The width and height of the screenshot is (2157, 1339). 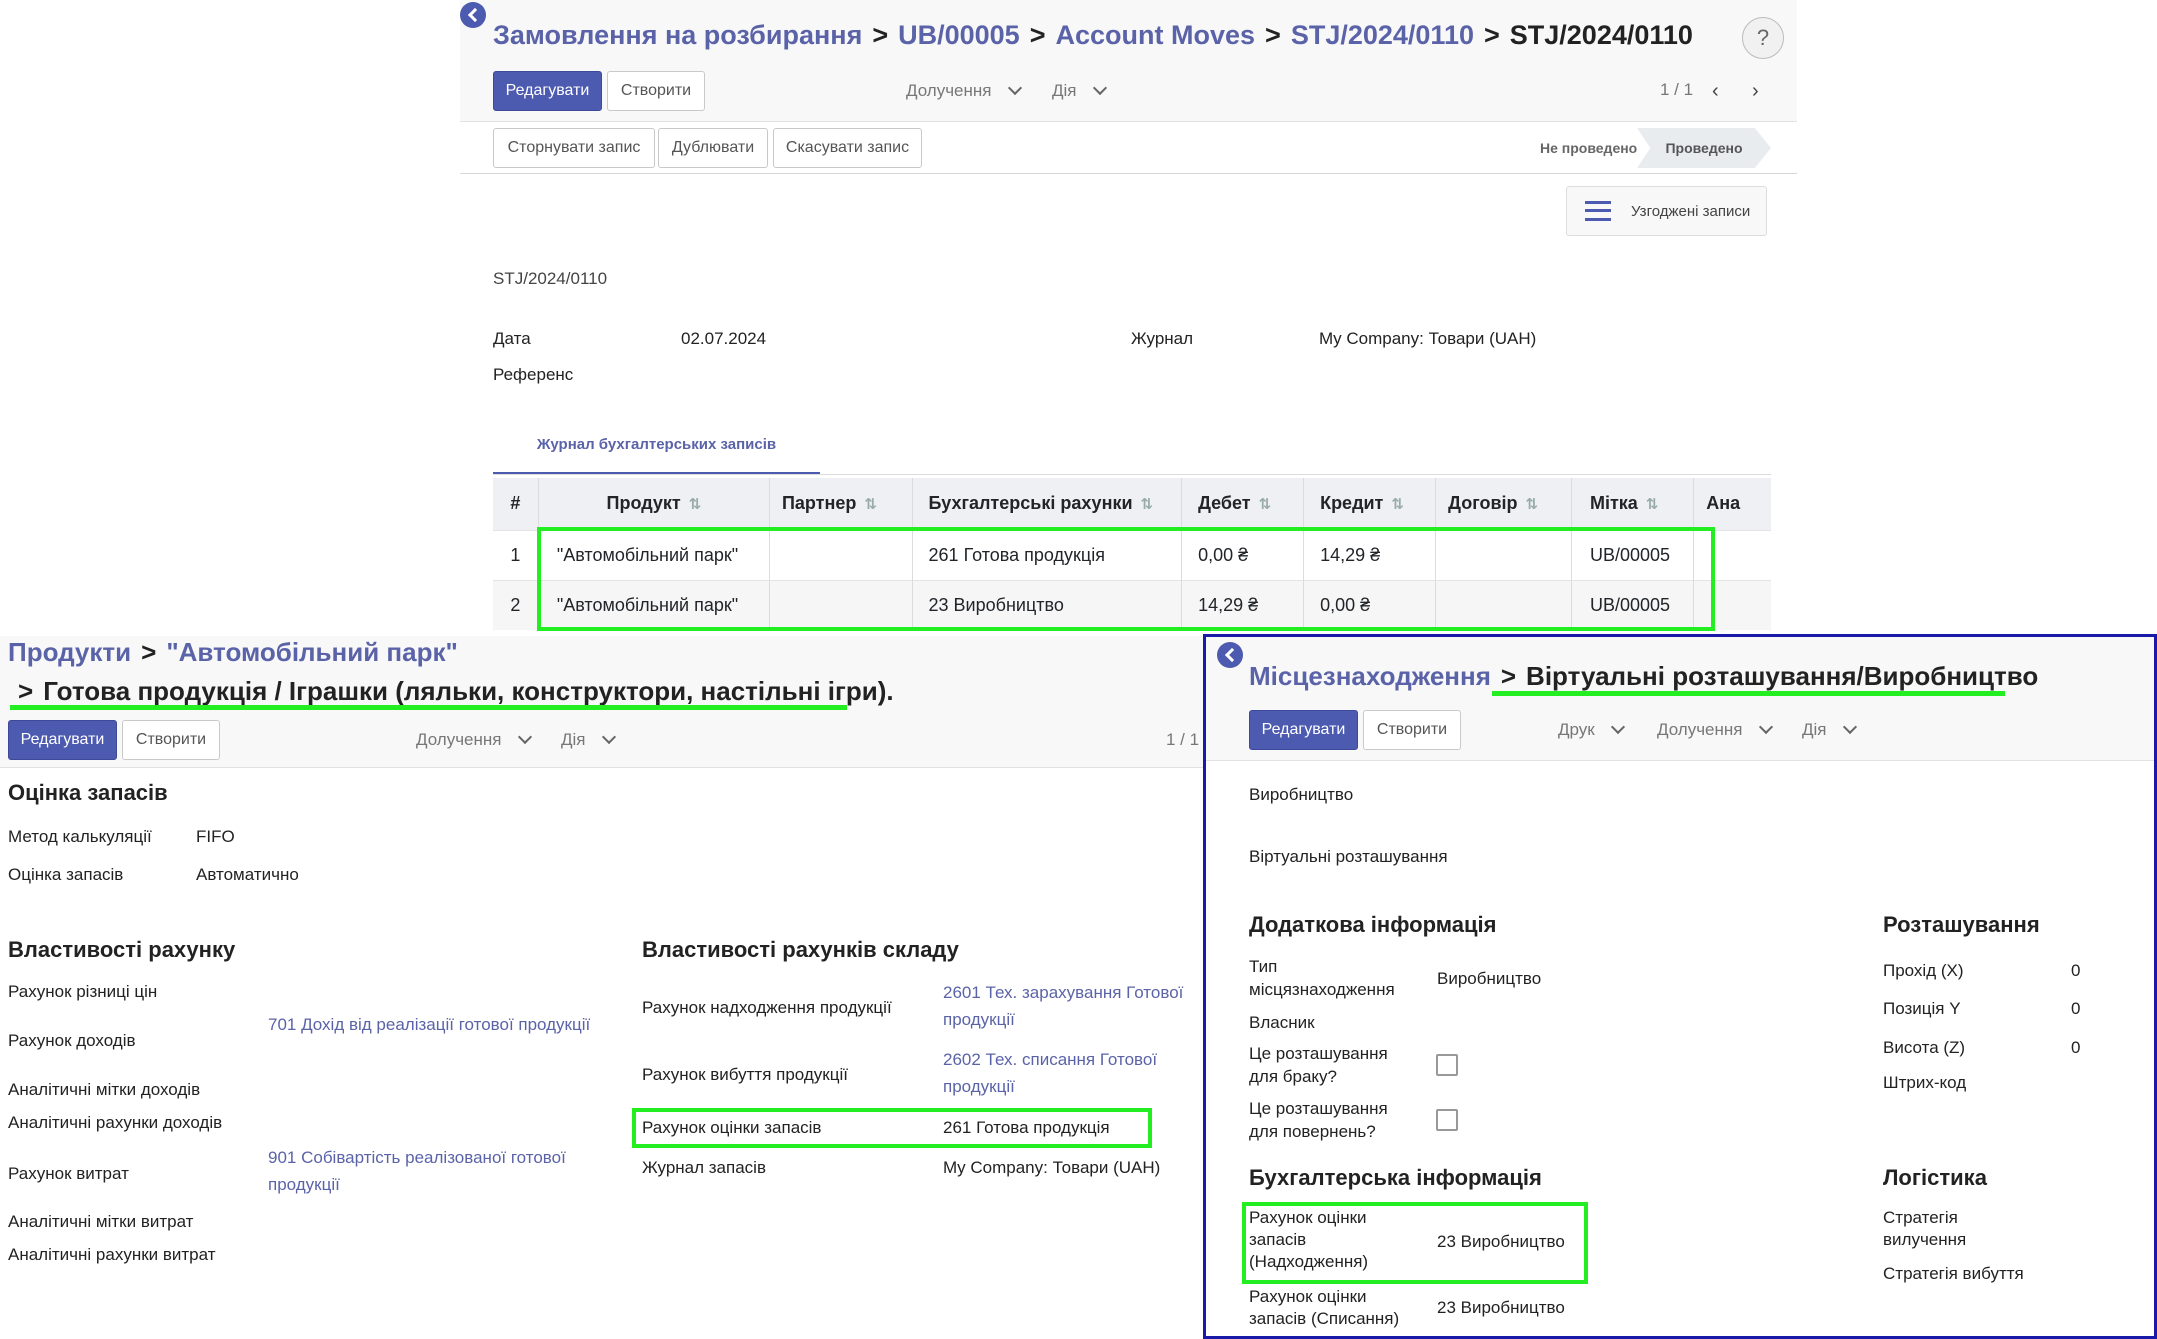 I want to click on journal-value: My Company: Товари (UAH), so click(x=1427, y=339).